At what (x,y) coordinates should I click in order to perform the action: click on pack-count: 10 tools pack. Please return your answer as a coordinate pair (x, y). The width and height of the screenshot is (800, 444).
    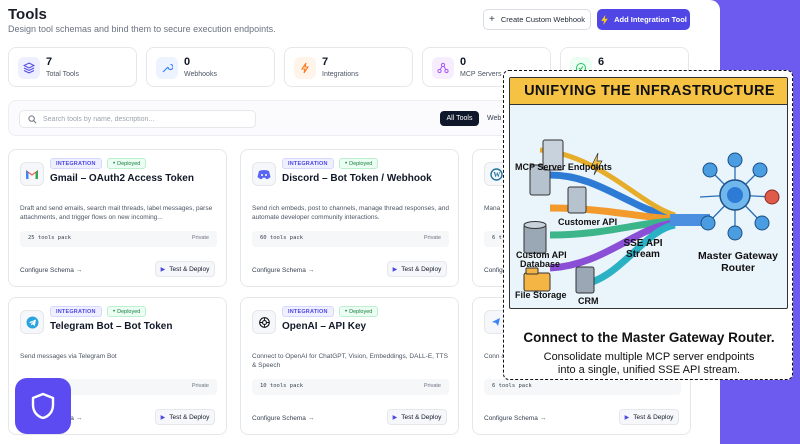
    Looking at the image, I should click on (282, 386).